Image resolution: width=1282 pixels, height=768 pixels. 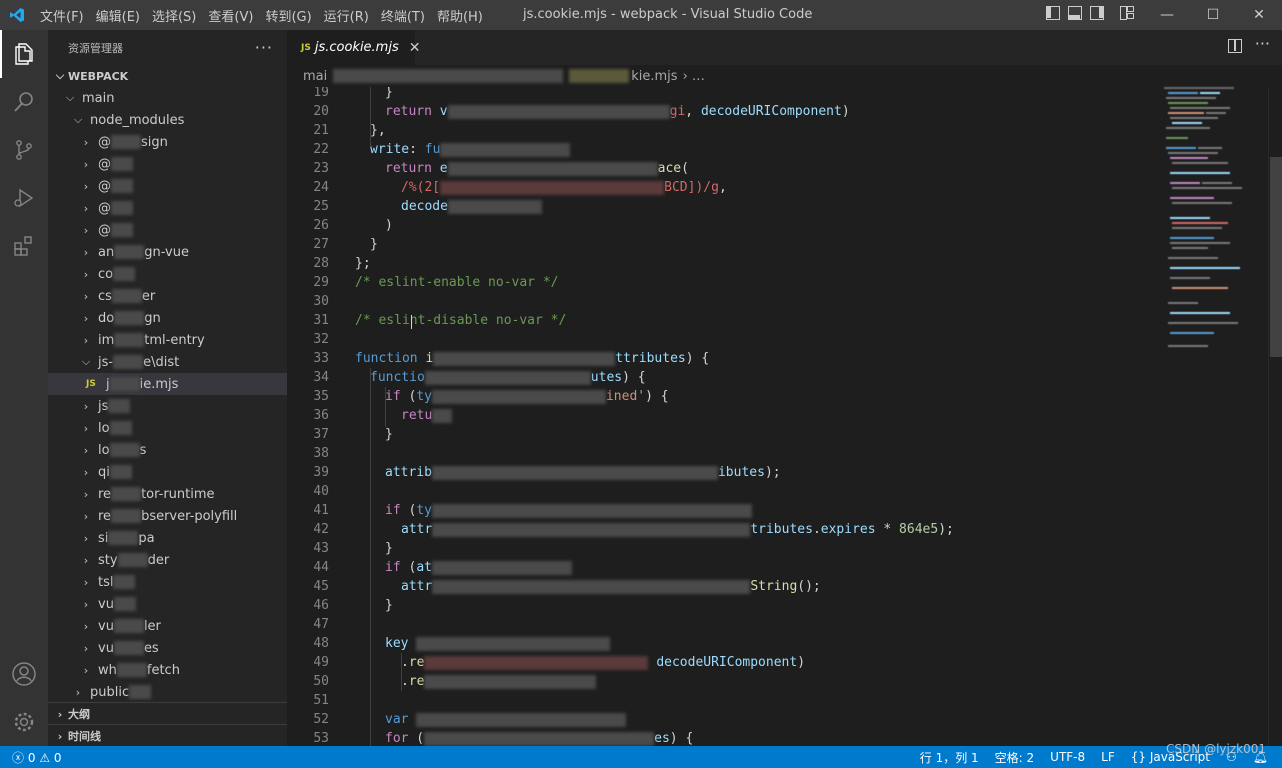 I want to click on tree-item-suffix: bserver-polyfill, so click(x=189, y=516).